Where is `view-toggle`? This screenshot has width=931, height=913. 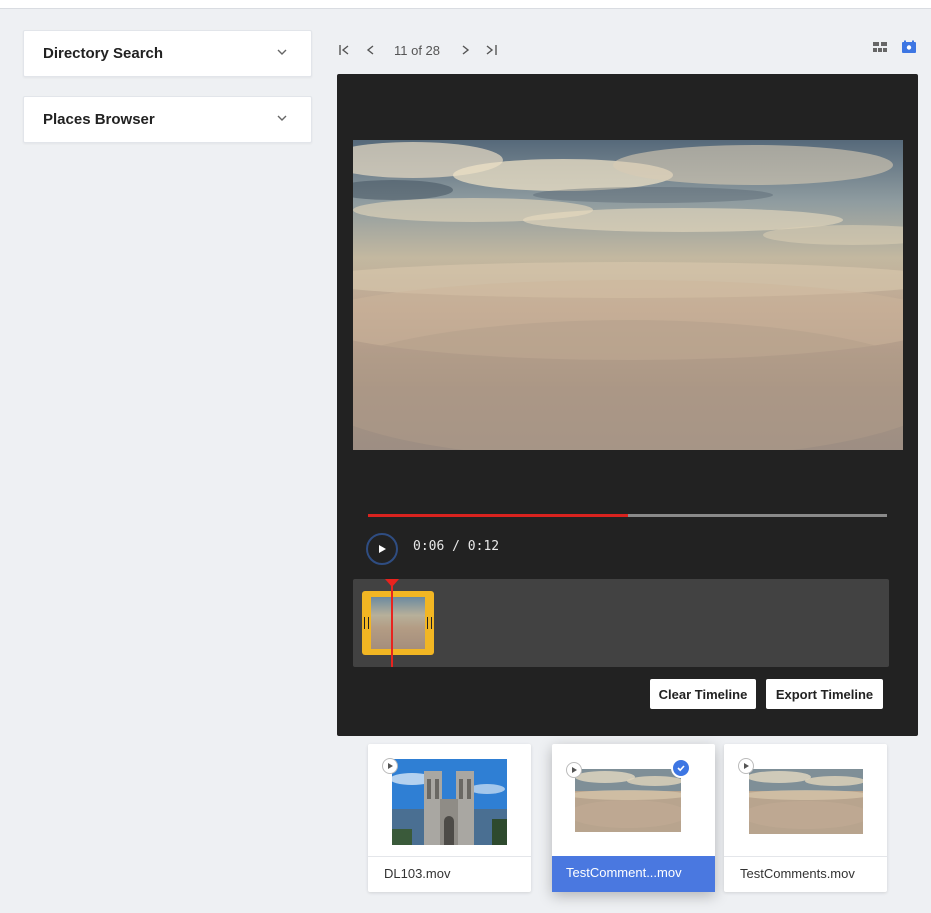 view-toggle is located at coordinates (894, 47).